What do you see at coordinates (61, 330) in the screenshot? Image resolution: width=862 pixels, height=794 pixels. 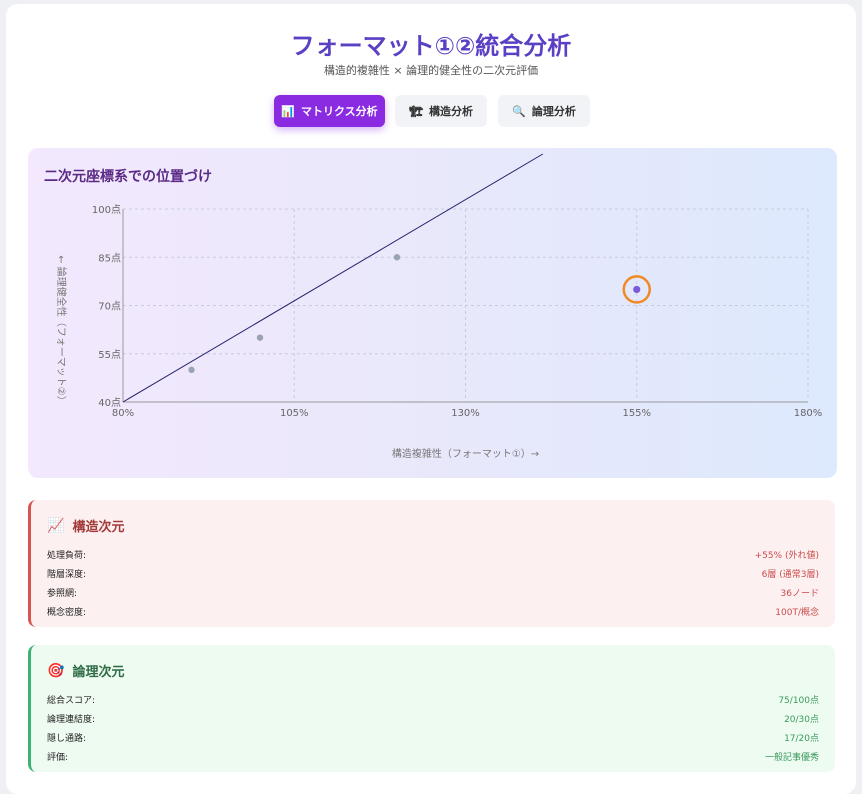 I see `y-axis-label: ← 論理健全性（フォーマット②）` at bounding box center [61, 330].